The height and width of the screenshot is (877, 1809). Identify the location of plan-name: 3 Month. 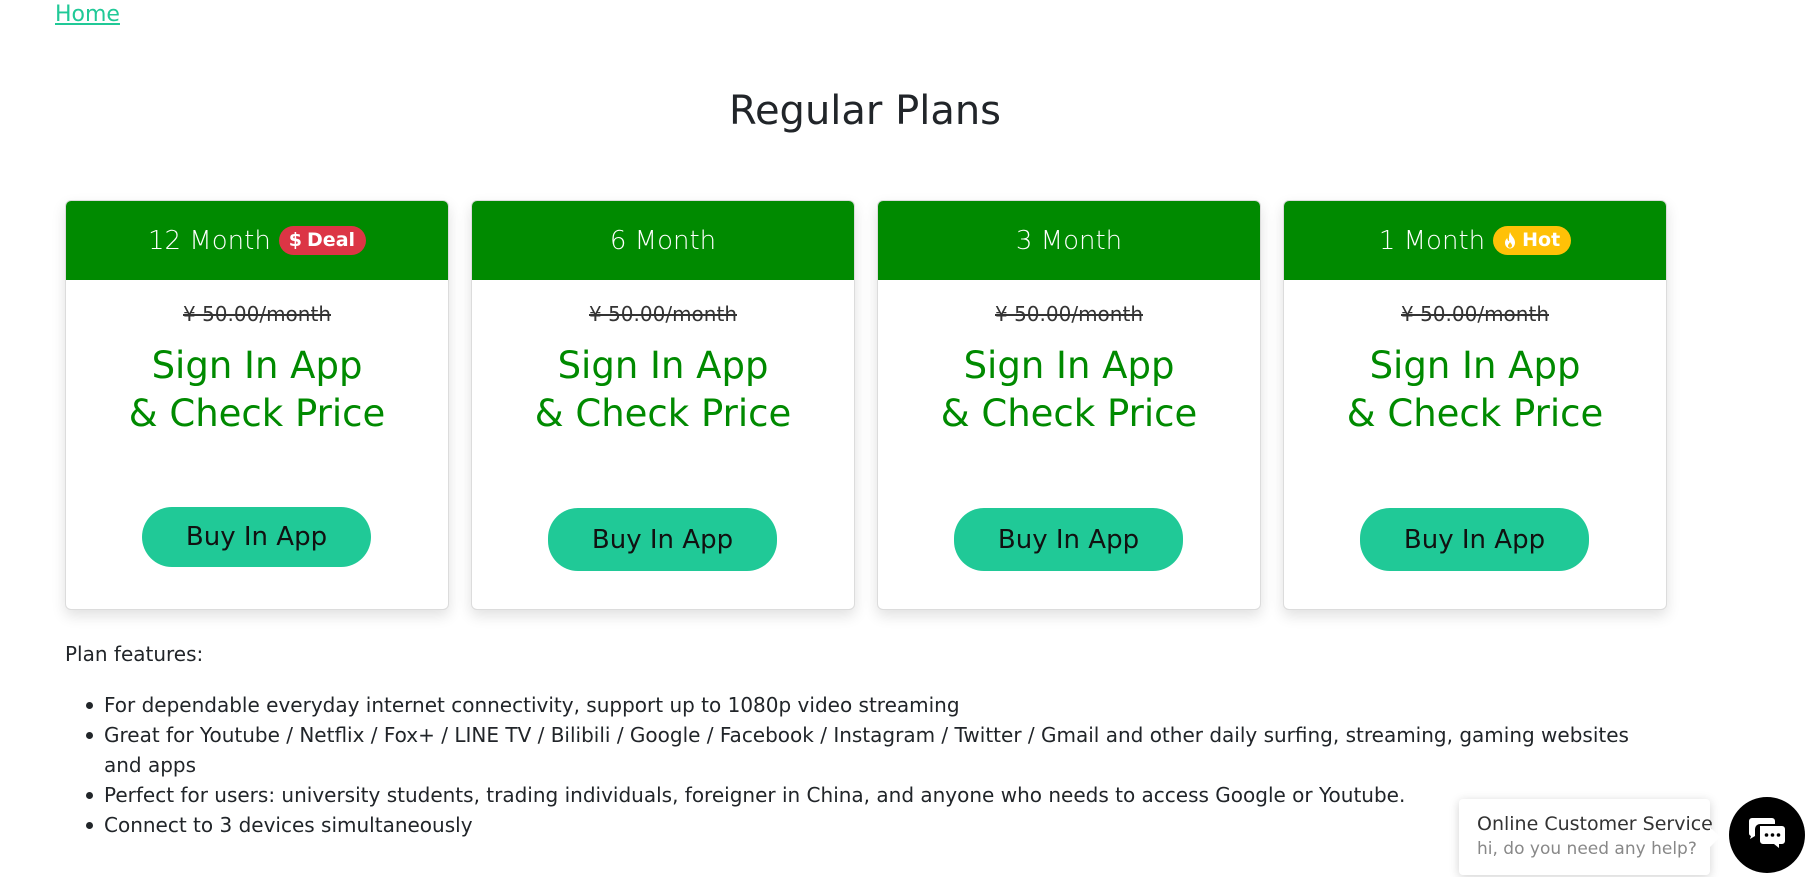
(1069, 240).